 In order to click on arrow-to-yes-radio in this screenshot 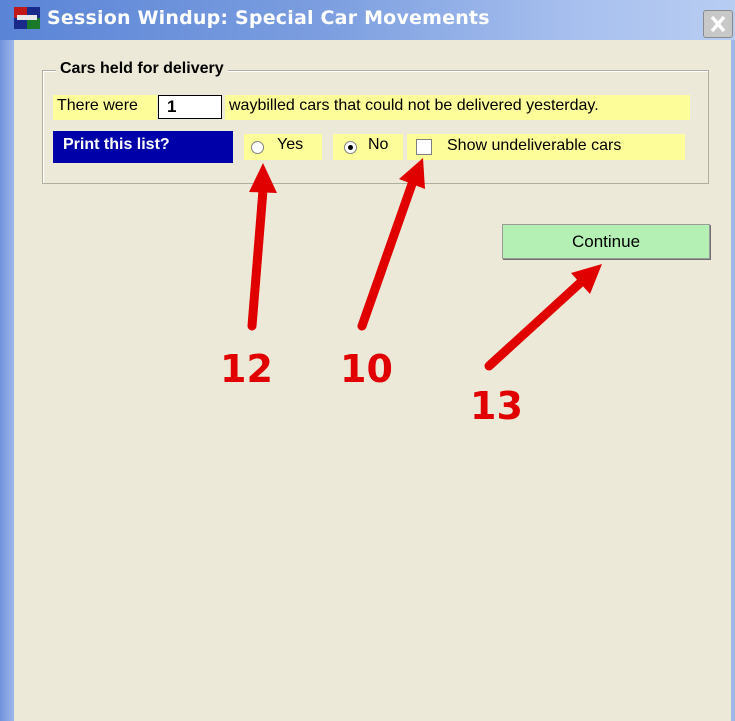, I will do `click(262, 247)`.